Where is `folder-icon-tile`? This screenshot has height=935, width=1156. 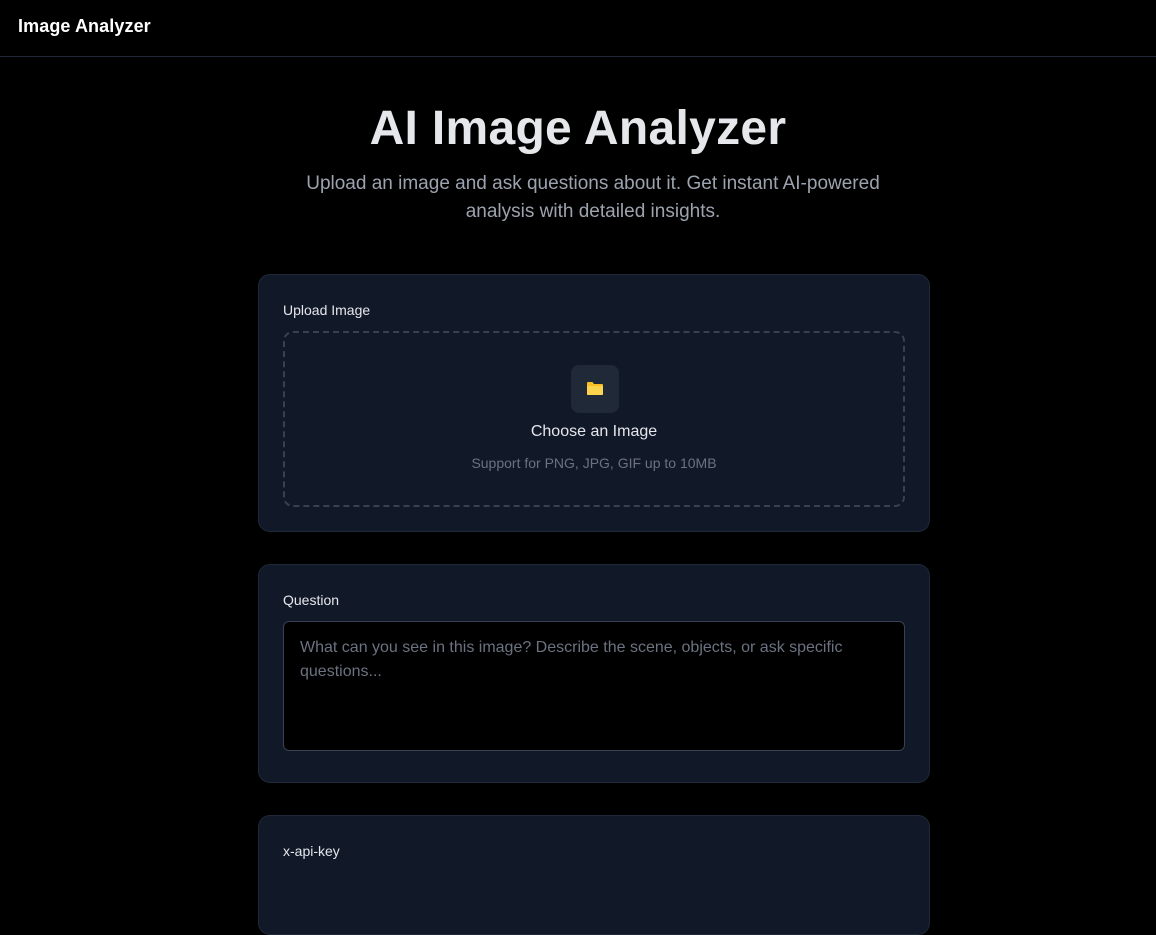 folder-icon-tile is located at coordinates (595, 389).